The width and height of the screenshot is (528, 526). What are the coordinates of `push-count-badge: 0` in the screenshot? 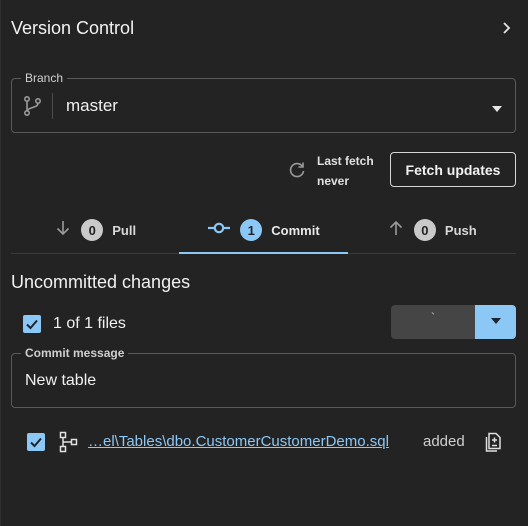 It's located at (424, 230).